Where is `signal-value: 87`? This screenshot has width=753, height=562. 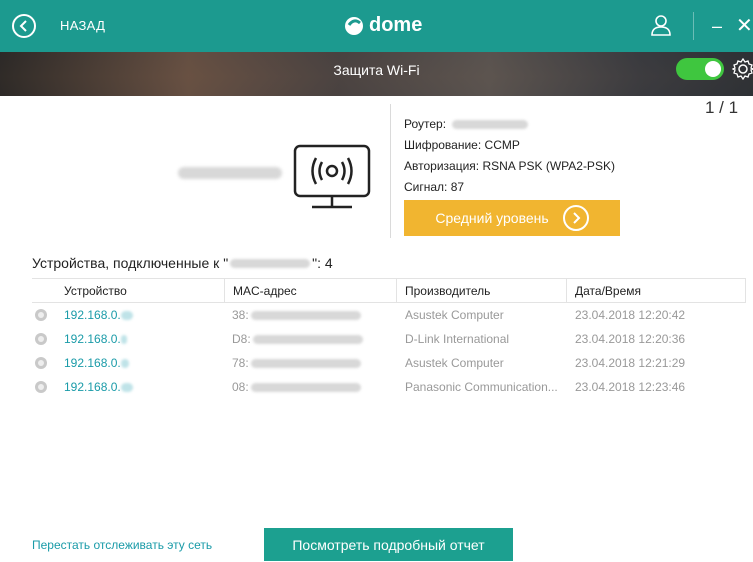 signal-value: 87 is located at coordinates (457, 187).